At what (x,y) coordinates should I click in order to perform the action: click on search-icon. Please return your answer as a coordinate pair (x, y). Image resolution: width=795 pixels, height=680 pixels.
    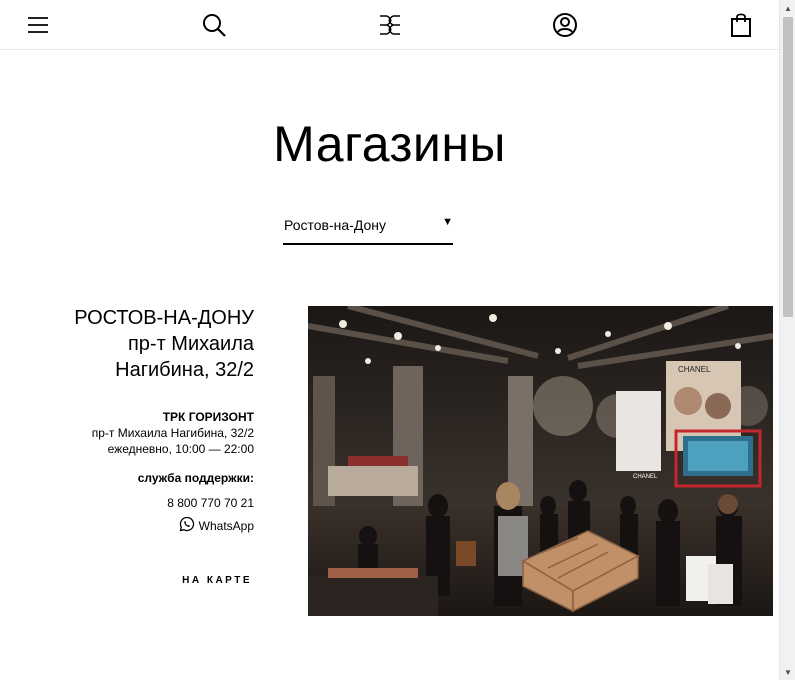
    Looking at the image, I should click on (214, 25).